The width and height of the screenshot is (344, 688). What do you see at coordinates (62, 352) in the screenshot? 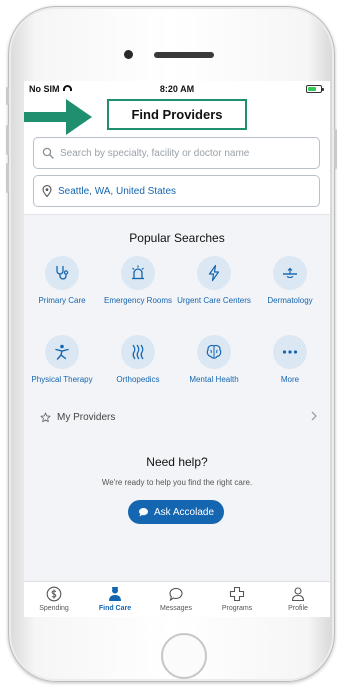
I see `figure-icon` at bounding box center [62, 352].